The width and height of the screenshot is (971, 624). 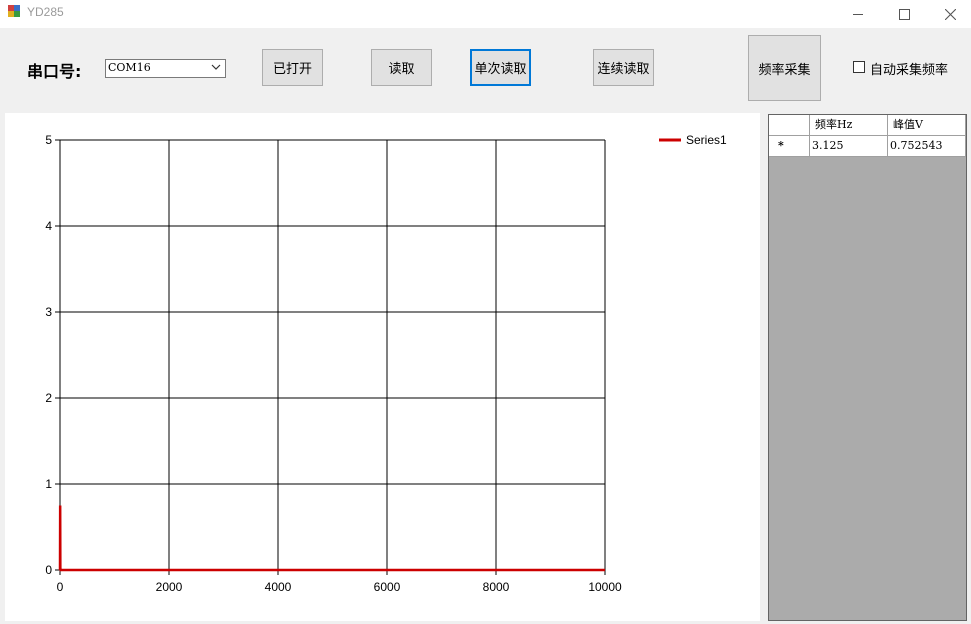 What do you see at coordinates (48, 484) in the screenshot?
I see `y-tick-label: 1` at bounding box center [48, 484].